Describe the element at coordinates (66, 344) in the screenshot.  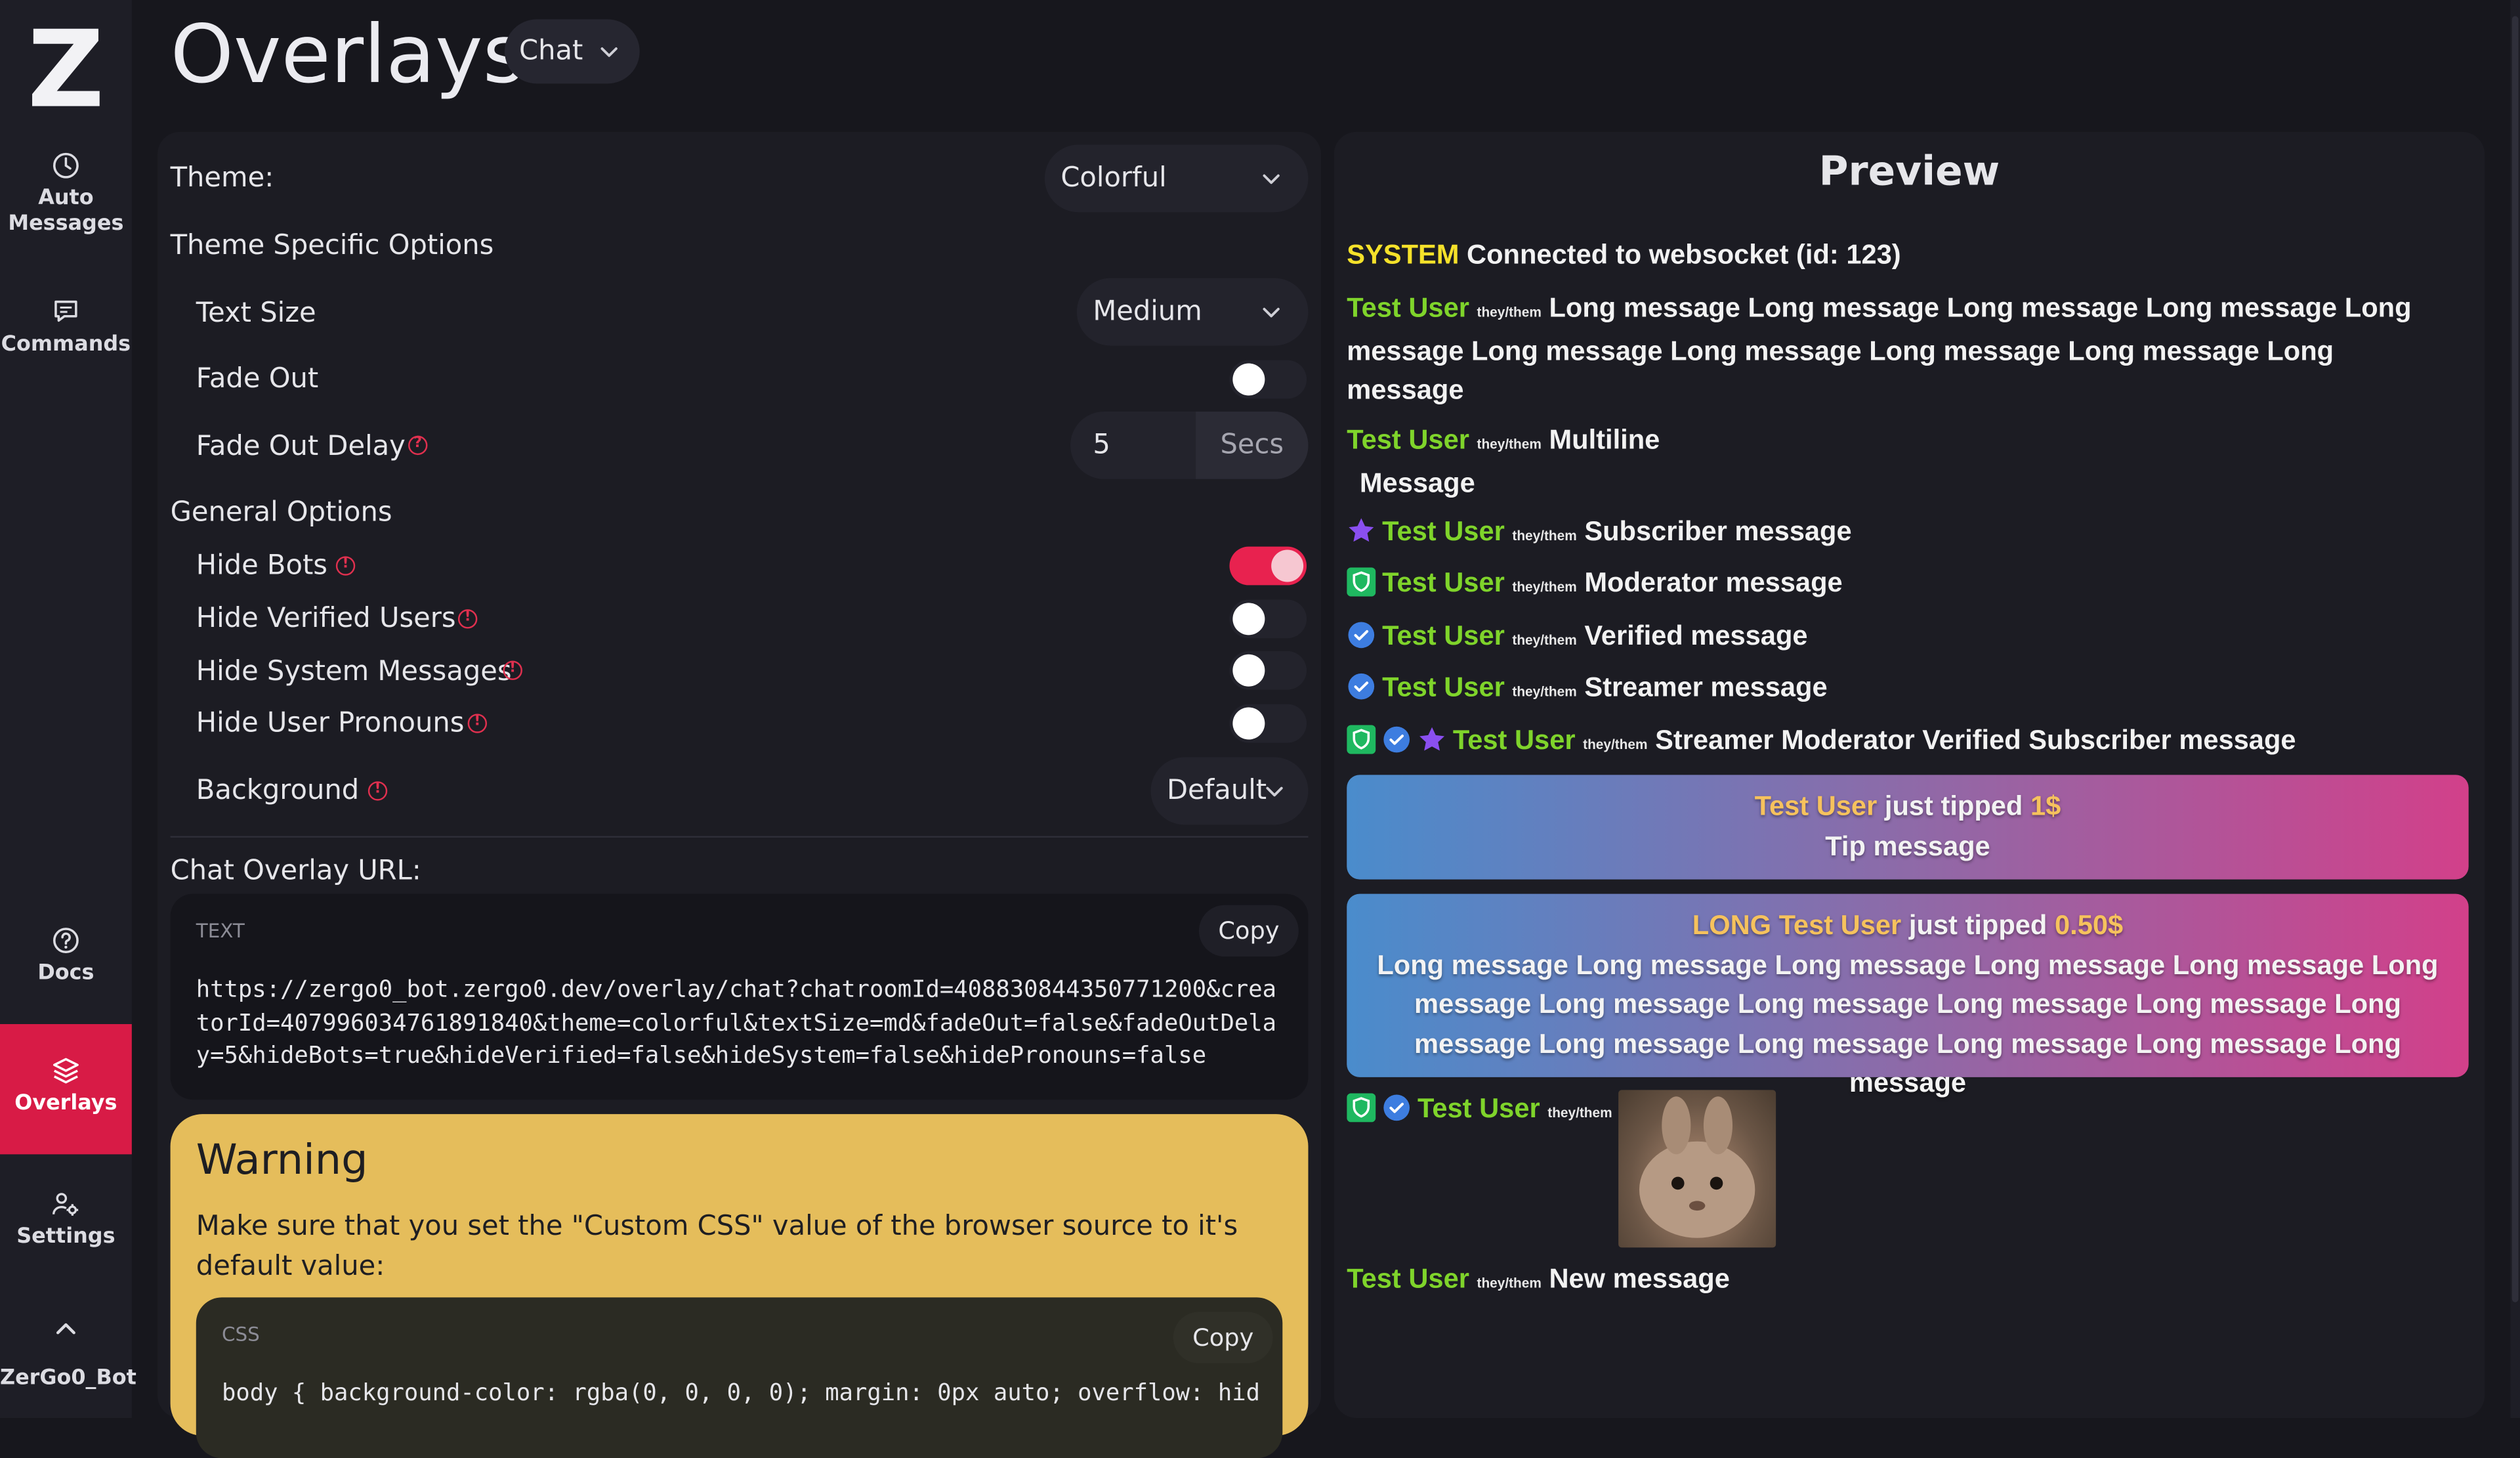
I see `sidebar-item-label: Commands` at that location.